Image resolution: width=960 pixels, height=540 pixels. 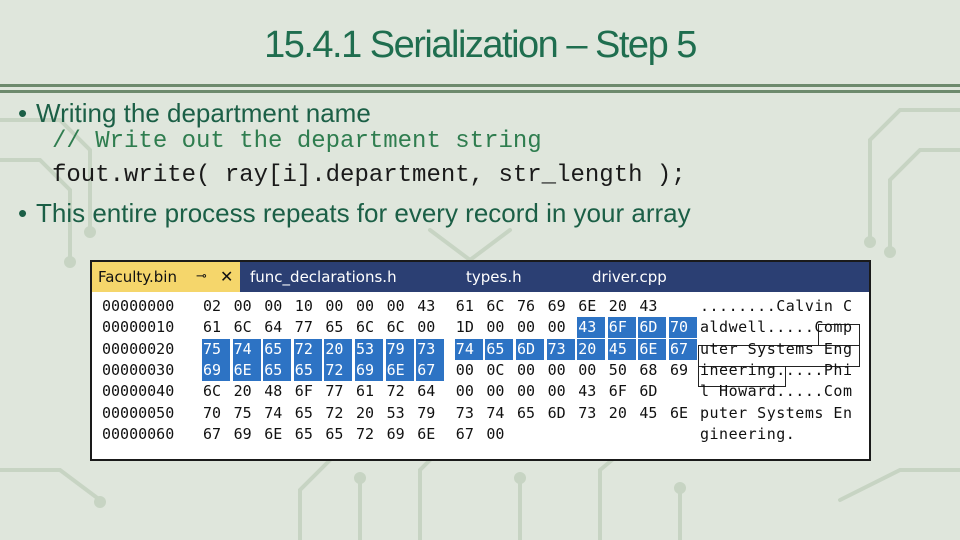 What do you see at coordinates (494, 277) in the screenshot?
I see `tab-types-h: types.h` at bounding box center [494, 277].